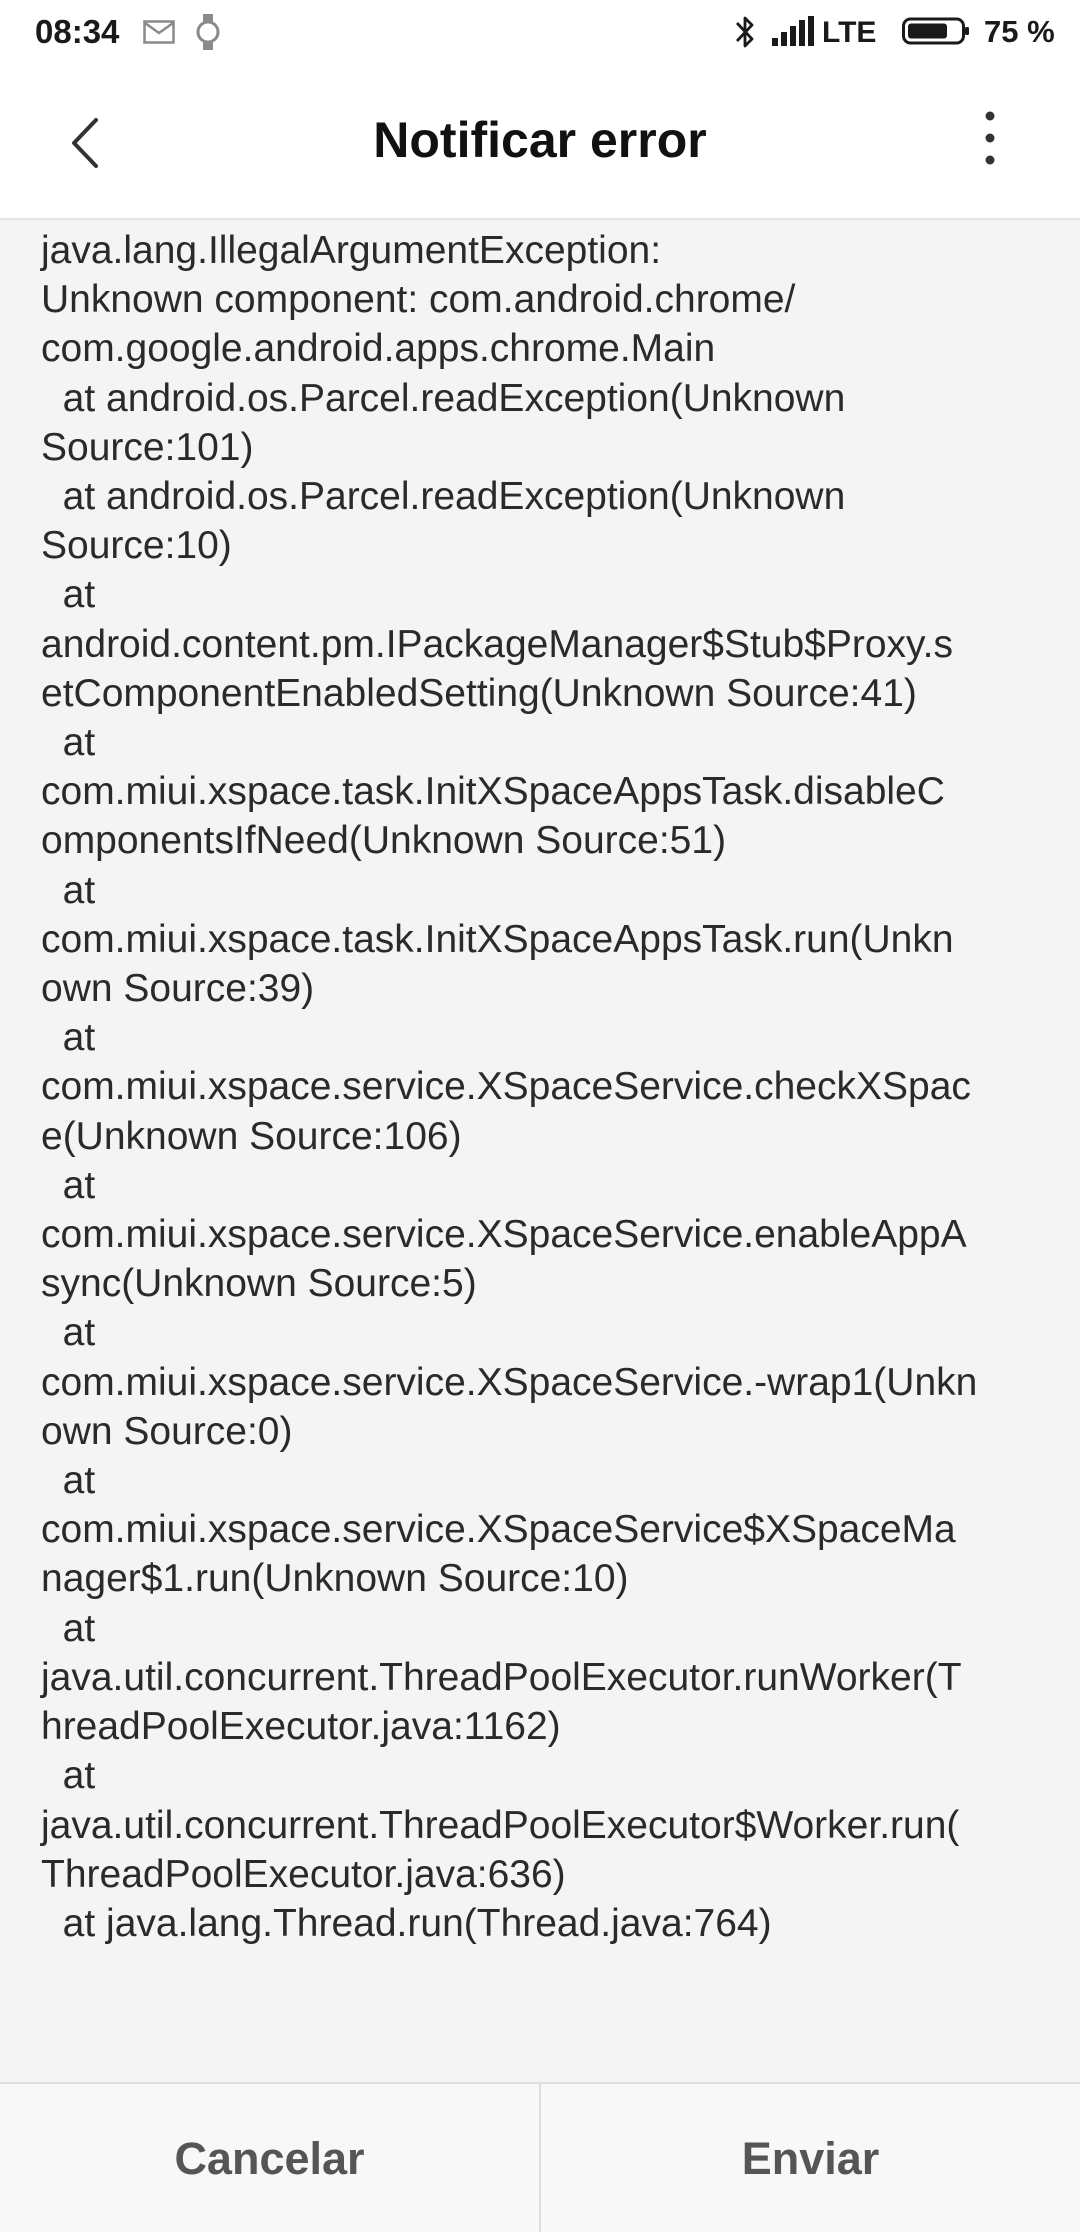  What do you see at coordinates (810, 2158) in the screenshot?
I see `send-button: Enviar` at bounding box center [810, 2158].